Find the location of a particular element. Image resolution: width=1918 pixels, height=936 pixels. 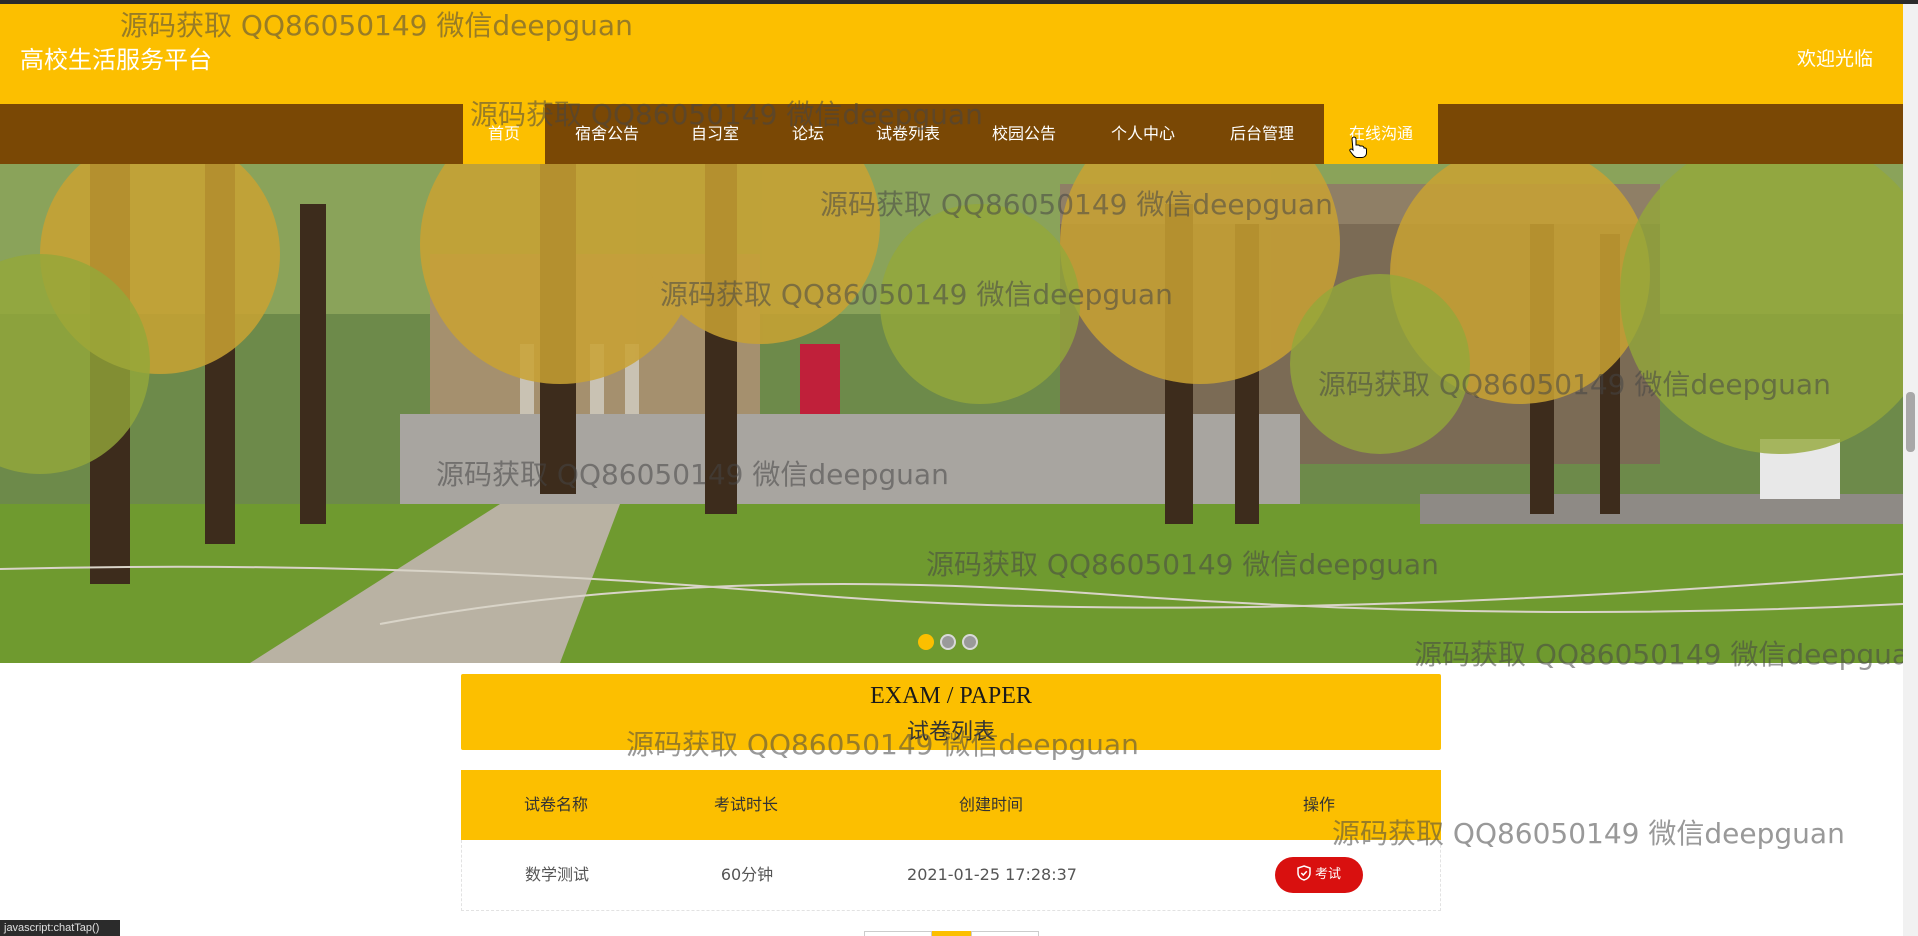

table-header: 试卷名称 考试时长 创建时间 操作 is located at coordinates (951, 805).